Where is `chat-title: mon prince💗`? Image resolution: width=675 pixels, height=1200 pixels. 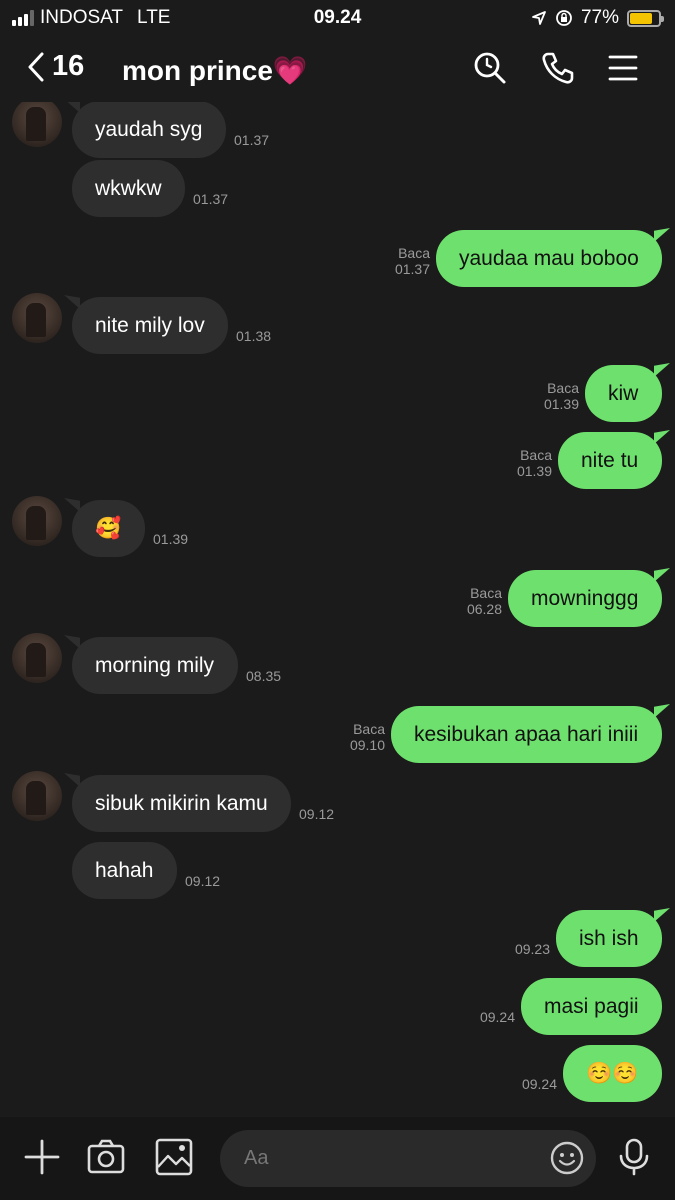
chat-title: mon prince💗 is located at coordinates (215, 70).